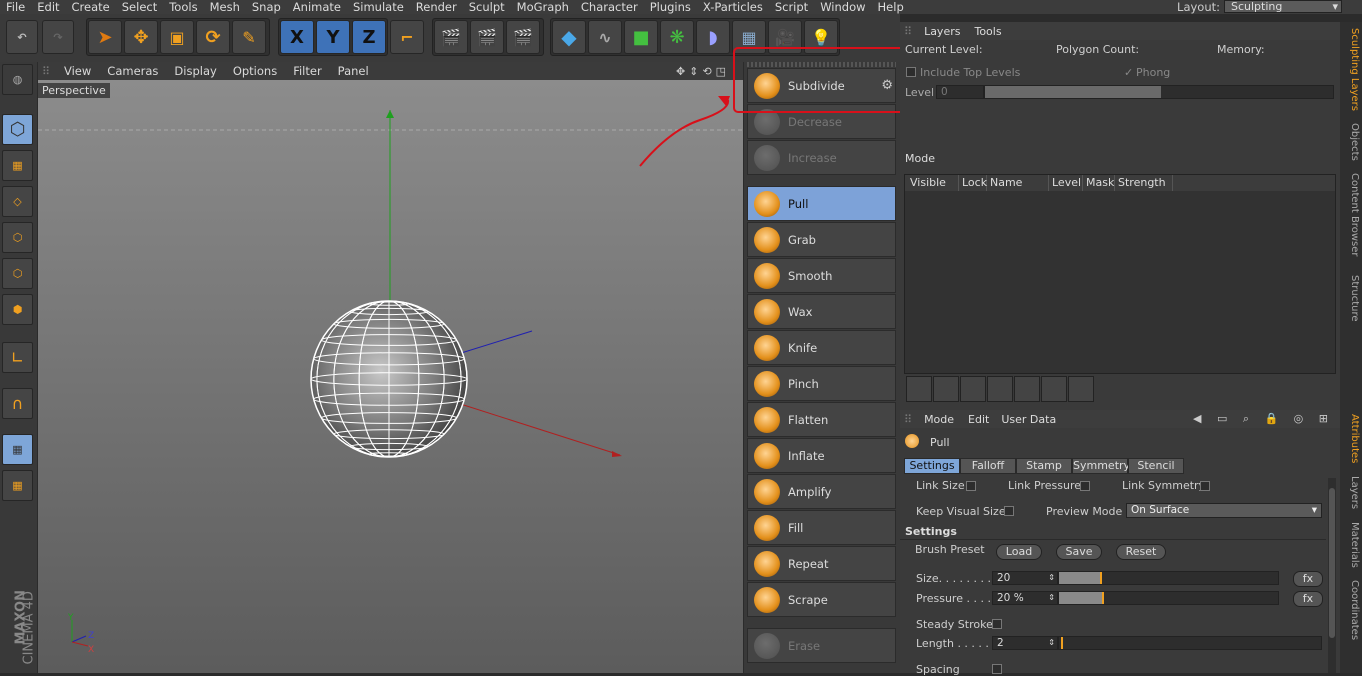  Describe the element at coordinates (821, 645) in the screenshot. I see `erase-button: Erase` at that location.